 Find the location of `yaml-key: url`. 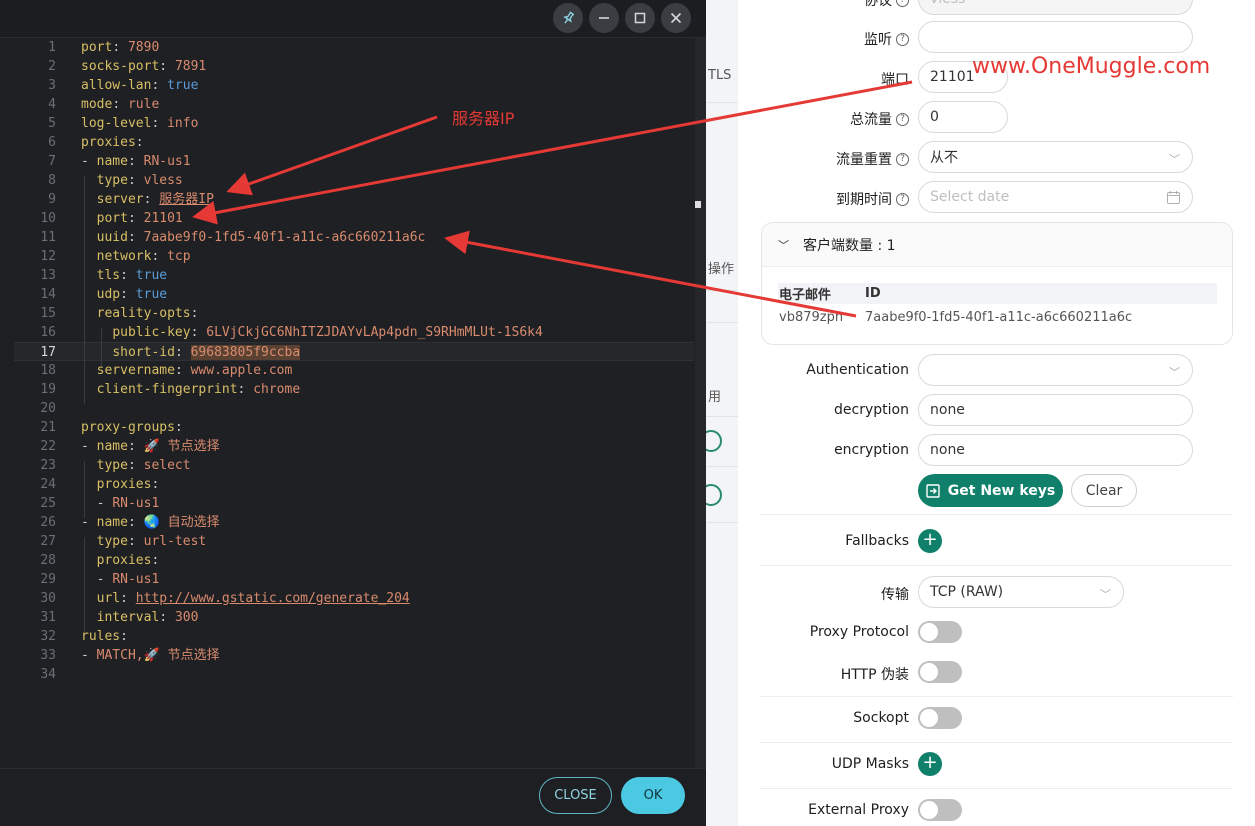

yaml-key: url is located at coordinates (108, 598).